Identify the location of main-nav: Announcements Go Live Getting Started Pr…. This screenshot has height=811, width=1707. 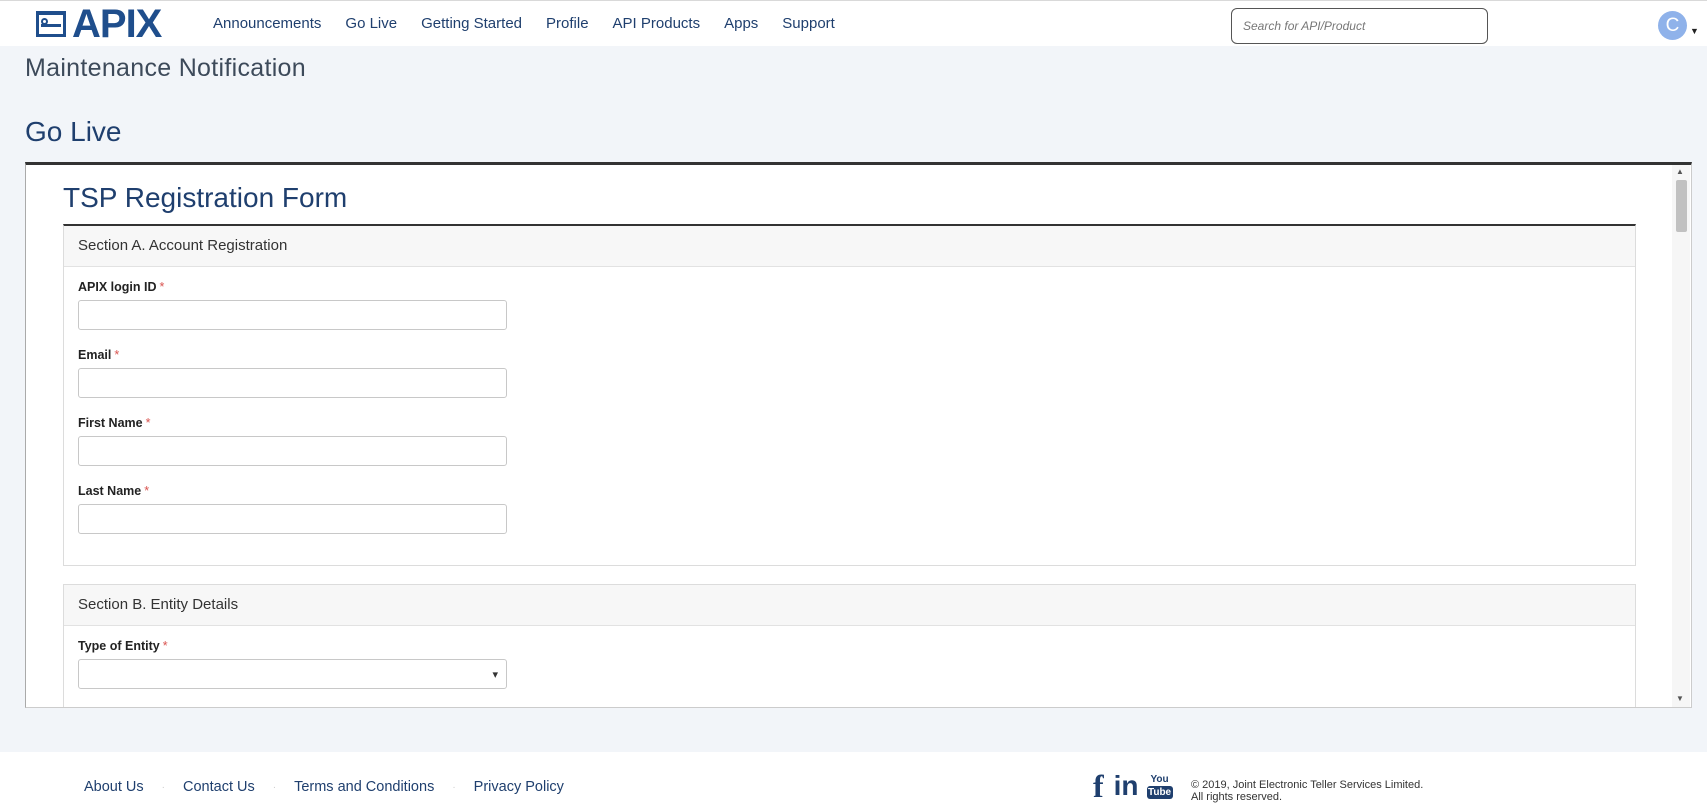
(536, 24).